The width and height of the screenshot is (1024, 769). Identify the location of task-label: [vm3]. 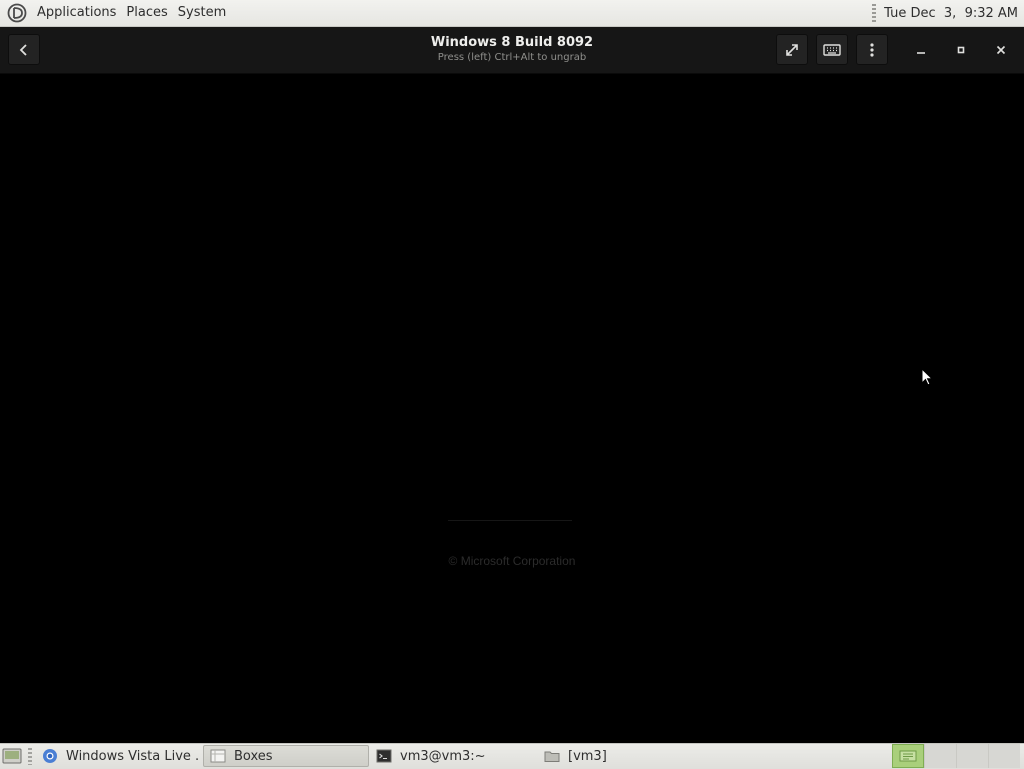
(587, 756).